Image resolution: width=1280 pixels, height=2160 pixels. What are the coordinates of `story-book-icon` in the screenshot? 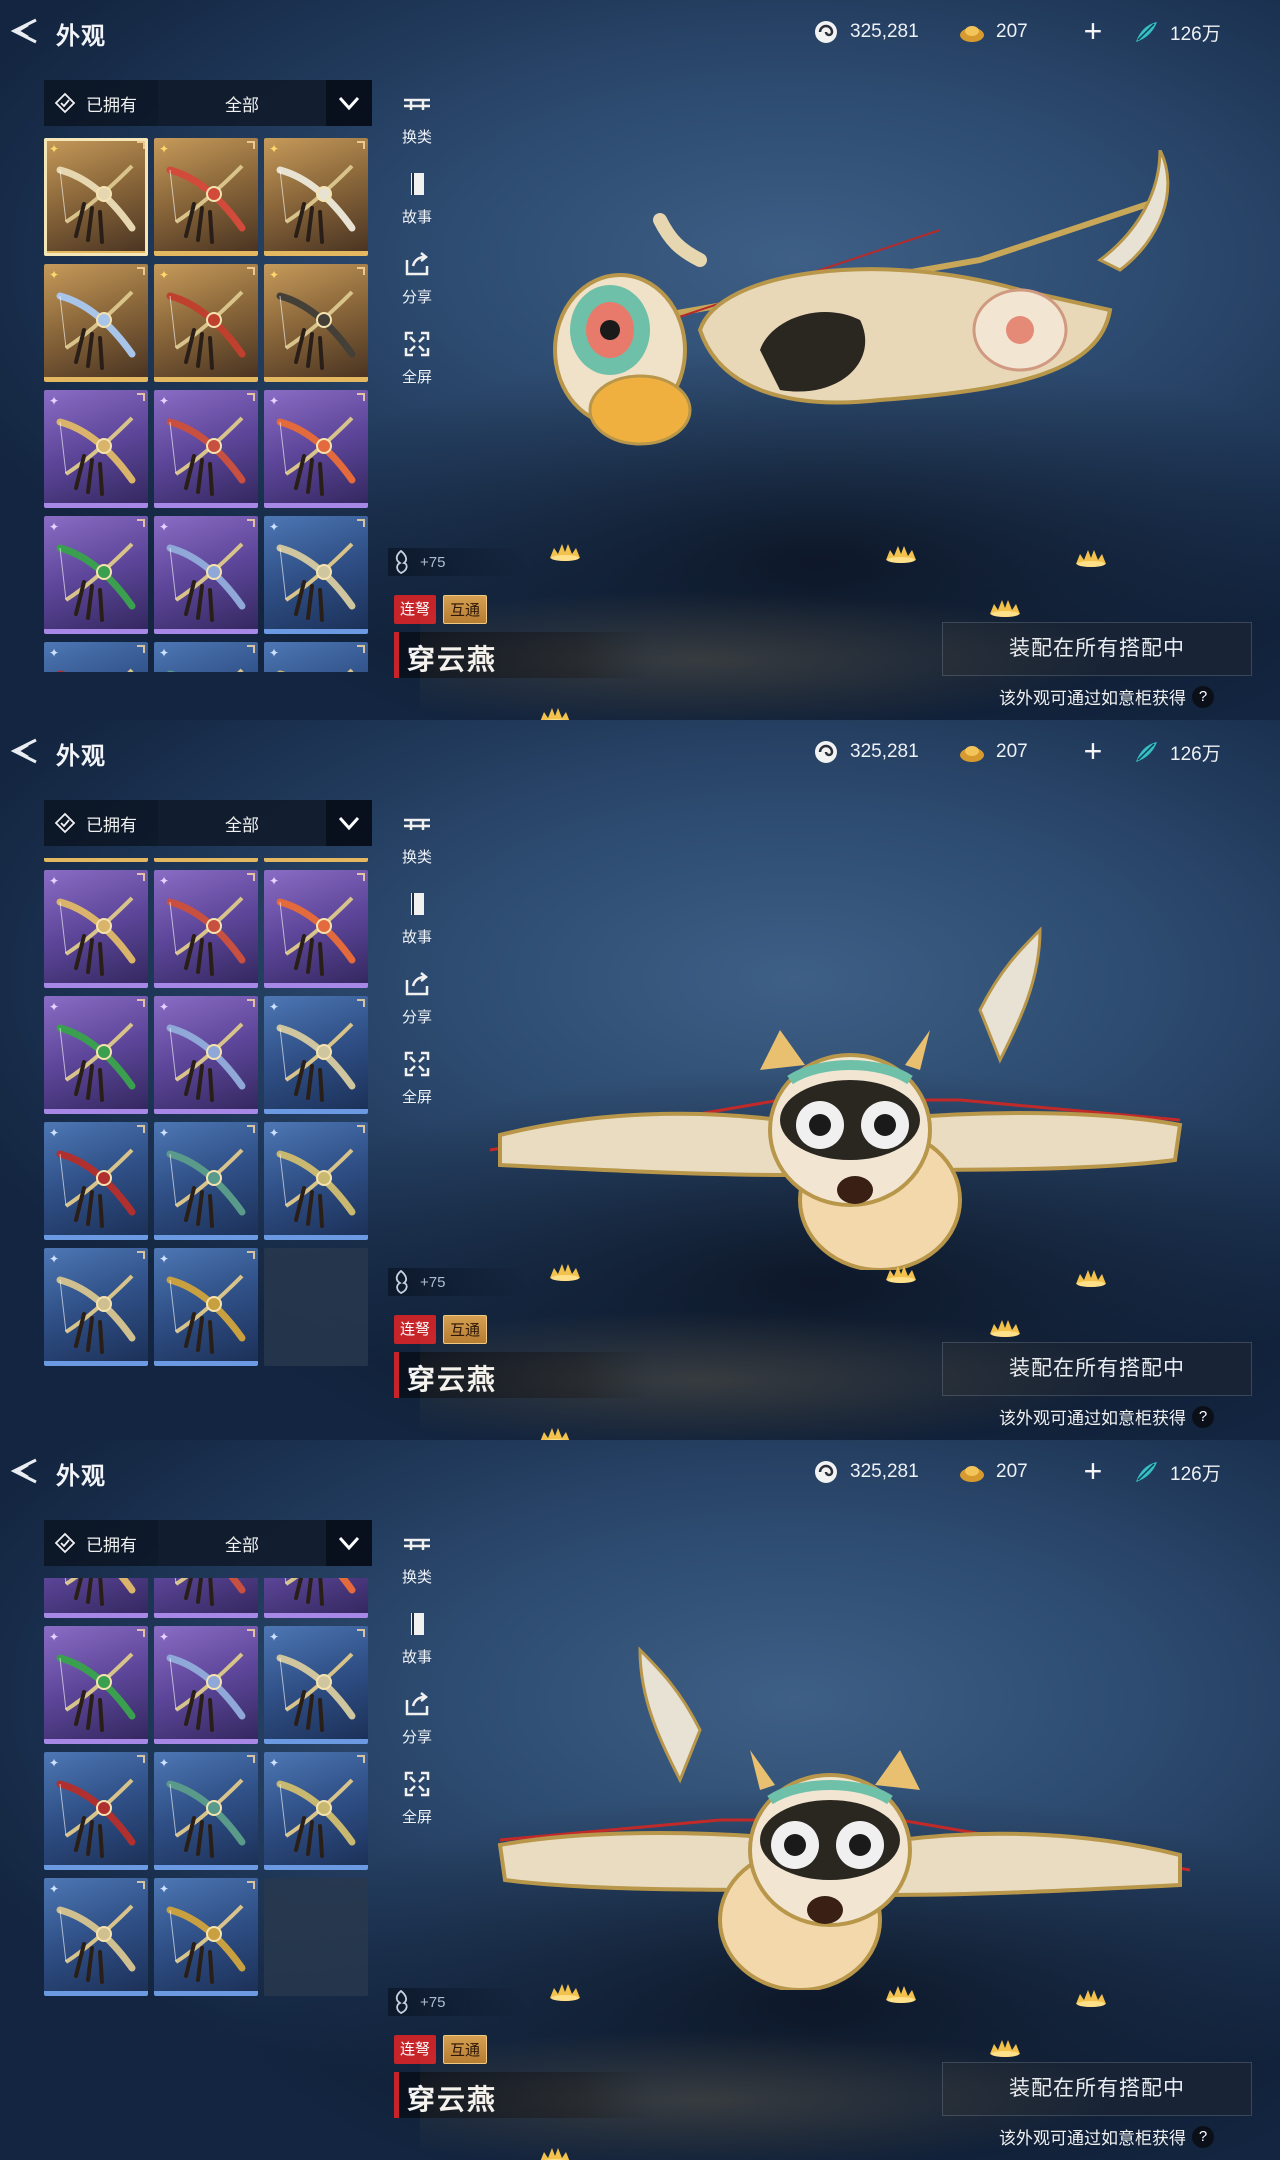 It's located at (417, 904).